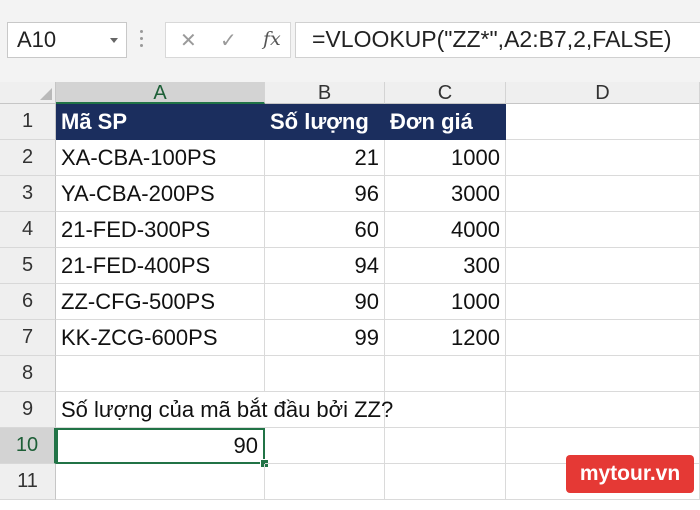 The height and width of the screenshot is (510, 700). Describe the element at coordinates (224, 410) in the screenshot. I see `question-cell: Số lượng của mã bắt đầu bởi ZZ?` at that location.